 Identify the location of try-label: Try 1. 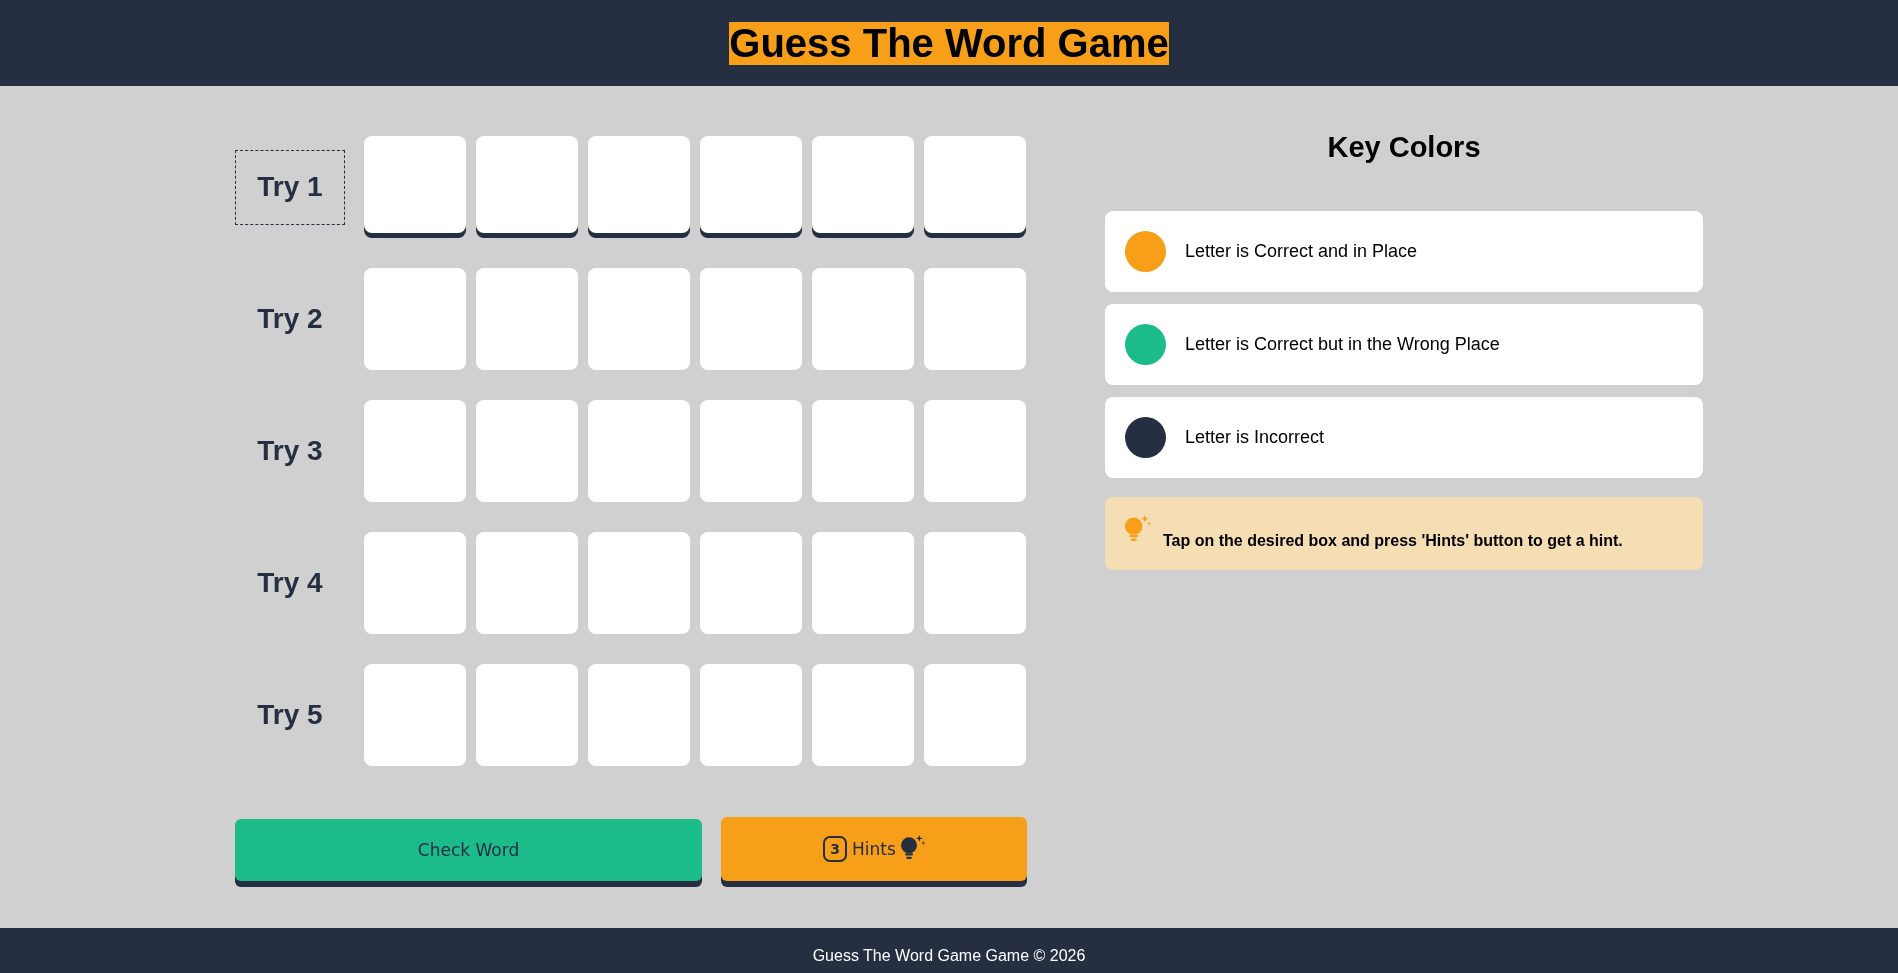
(290, 187).